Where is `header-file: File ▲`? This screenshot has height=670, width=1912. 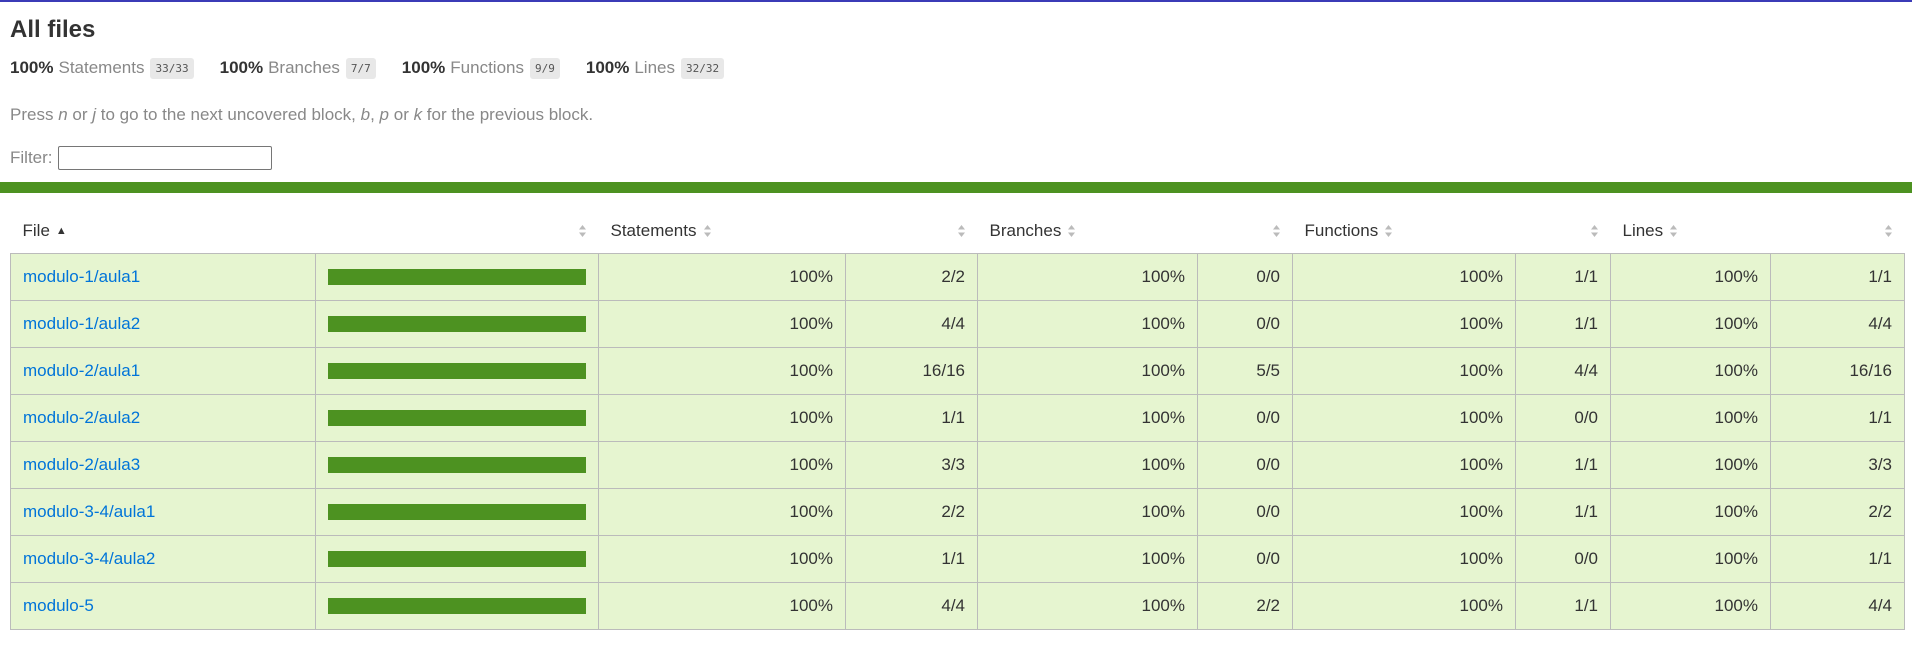 header-file: File ▲ is located at coordinates (163, 231).